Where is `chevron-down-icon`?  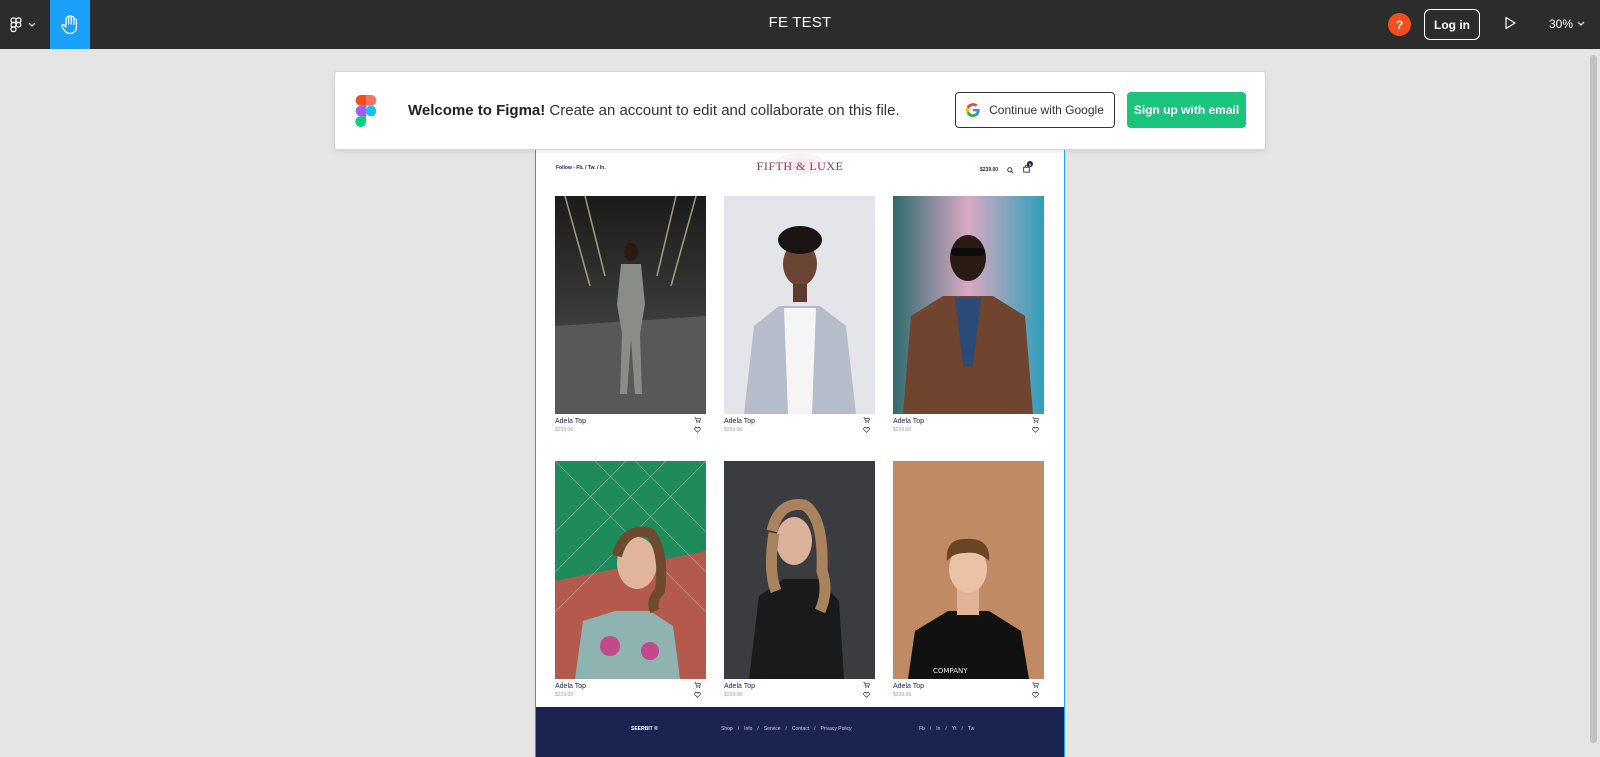
chevron-down-icon is located at coordinates (1581, 23).